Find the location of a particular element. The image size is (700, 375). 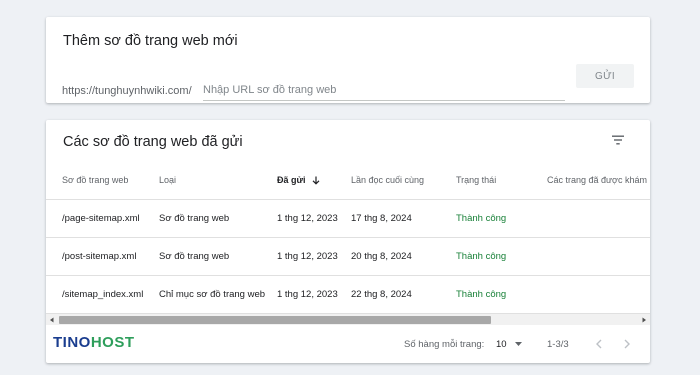

submitted-sitemaps-title: Các sơ đồ trang web đã gửi is located at coordinates (153, 142).